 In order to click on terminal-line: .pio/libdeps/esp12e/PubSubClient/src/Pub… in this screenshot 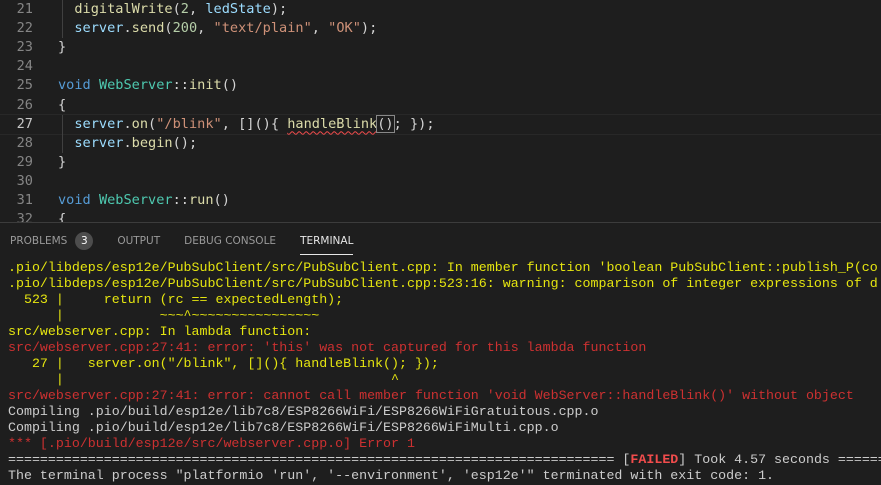, I will do `click(444, 284)`.